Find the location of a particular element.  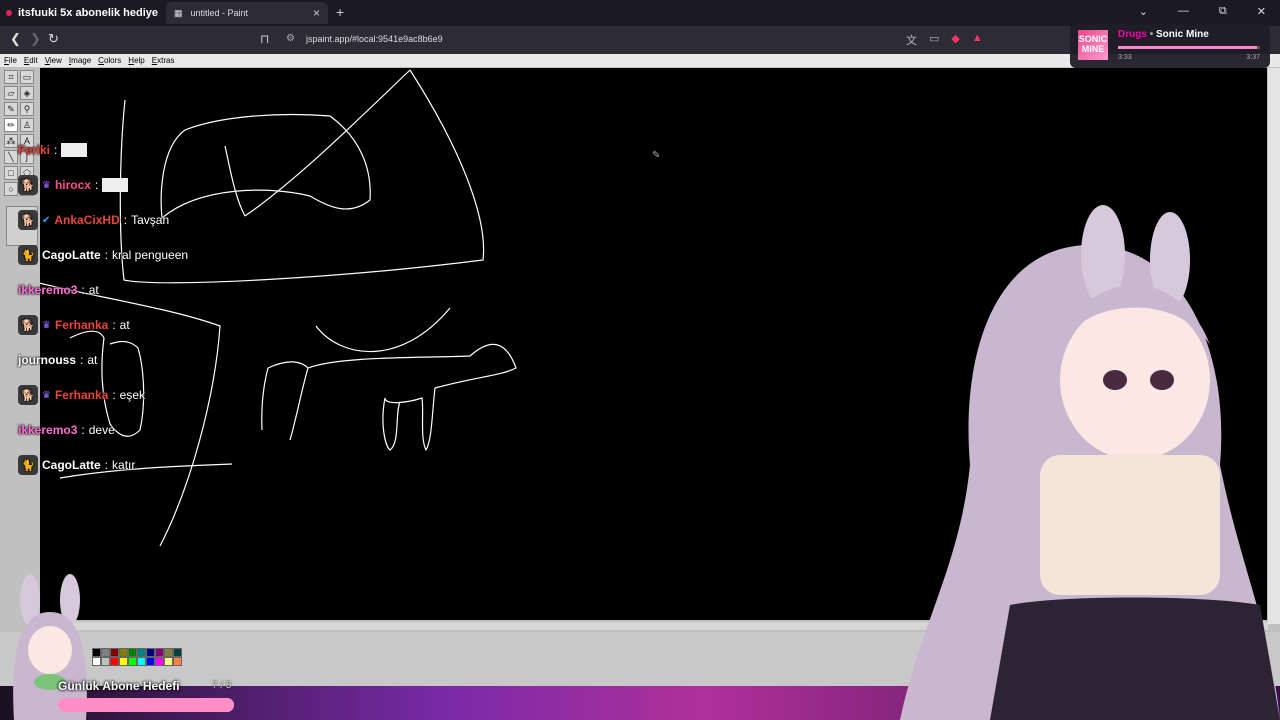

tab-stream-label: itsfuuki 5x abonelik hediye is located at coordinates (88, 13).